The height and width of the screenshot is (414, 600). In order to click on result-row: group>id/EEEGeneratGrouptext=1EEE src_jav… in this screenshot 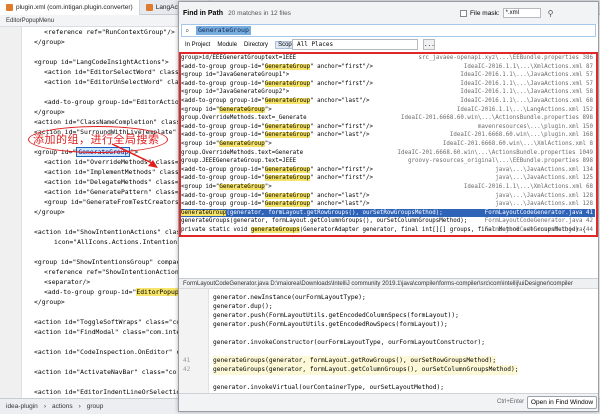, I will do `click(388, 58)`.